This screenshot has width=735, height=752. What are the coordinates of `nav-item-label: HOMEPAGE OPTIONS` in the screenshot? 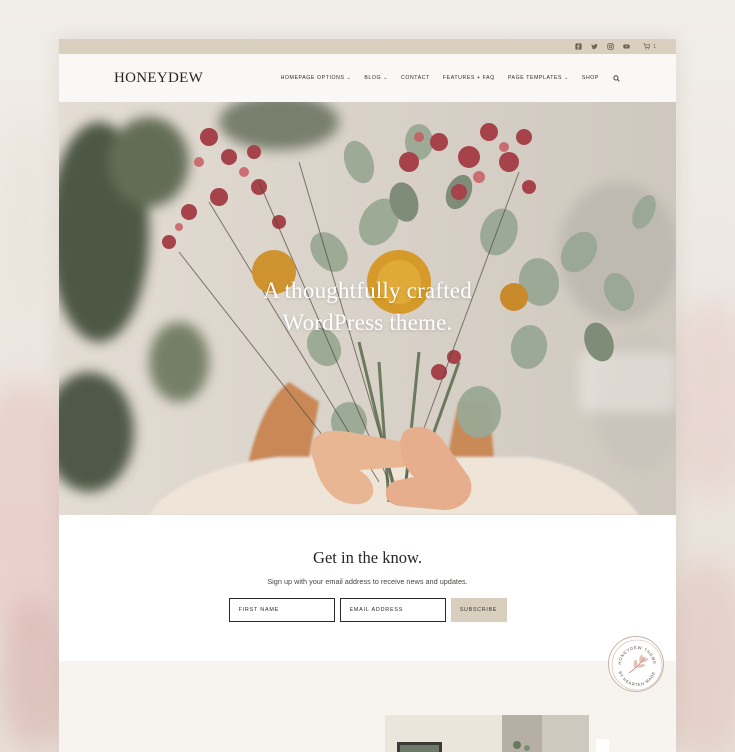 It's located at (312, 78).